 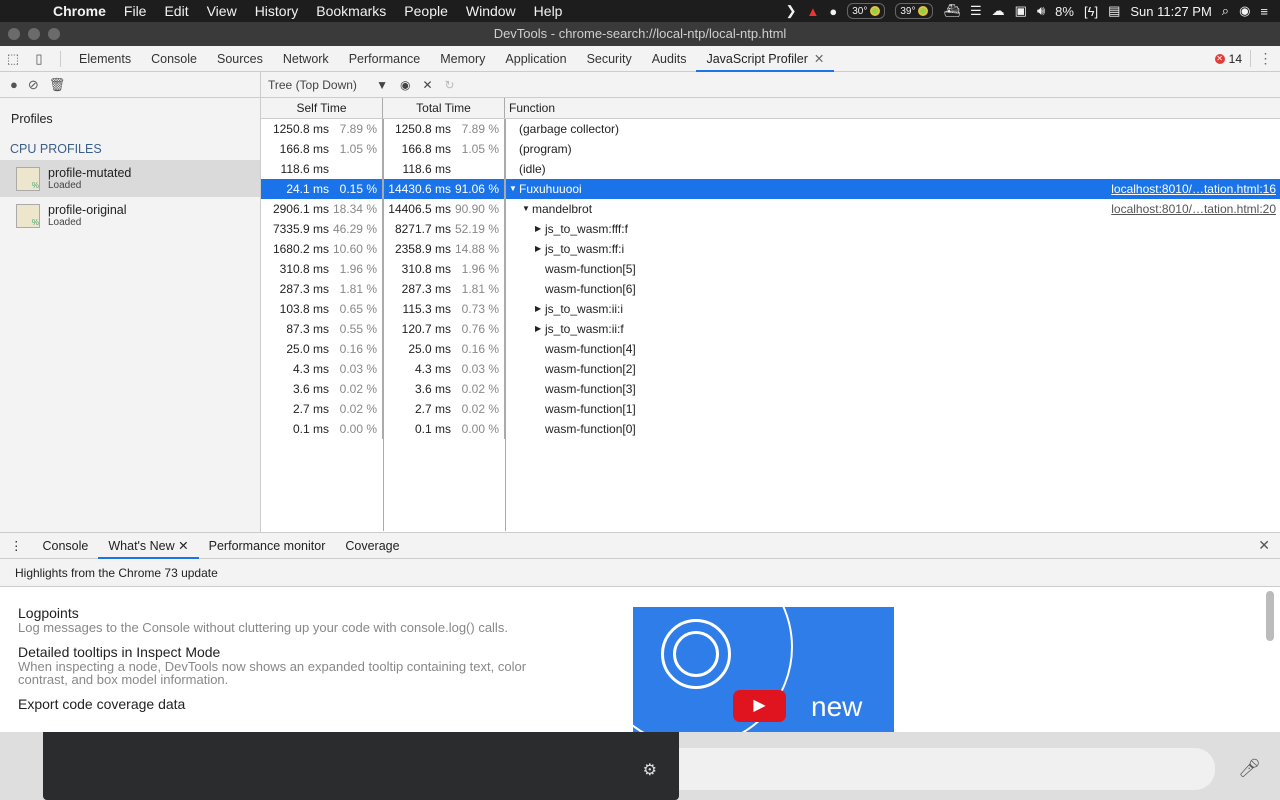 What do you see at coordinates (813, 11) in the screenshot?
I see `cone-icon: ▲` at bounding box center [813, 11].